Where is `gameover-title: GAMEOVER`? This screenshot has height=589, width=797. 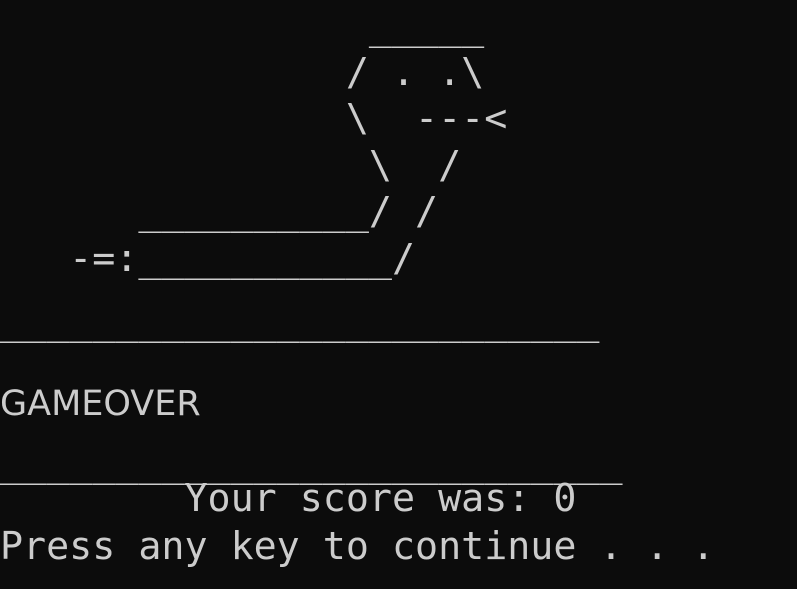
gameover-title: GAMEOVER is located at coordinates (100, 404).